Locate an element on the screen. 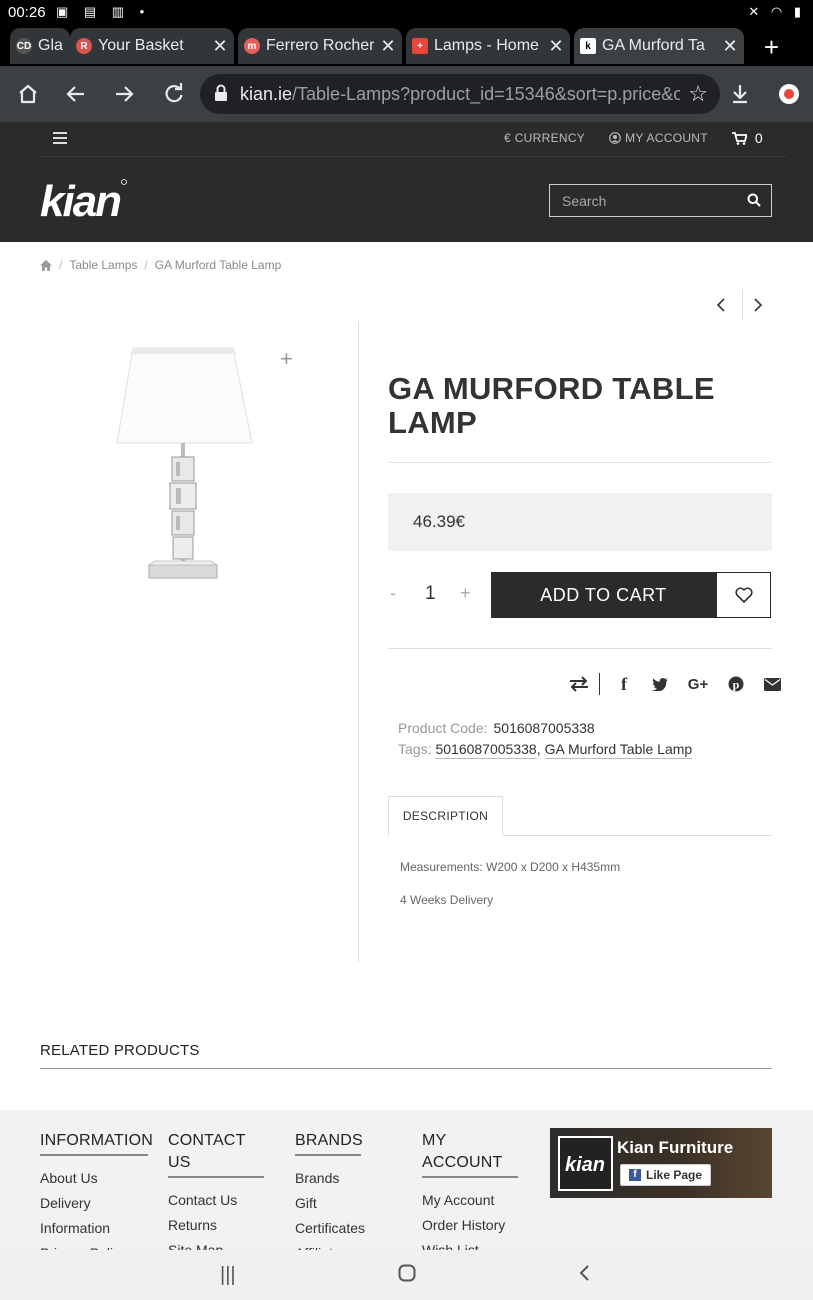  facebook-page-name: Kian Furniture is located at coordinates (675, 1147).